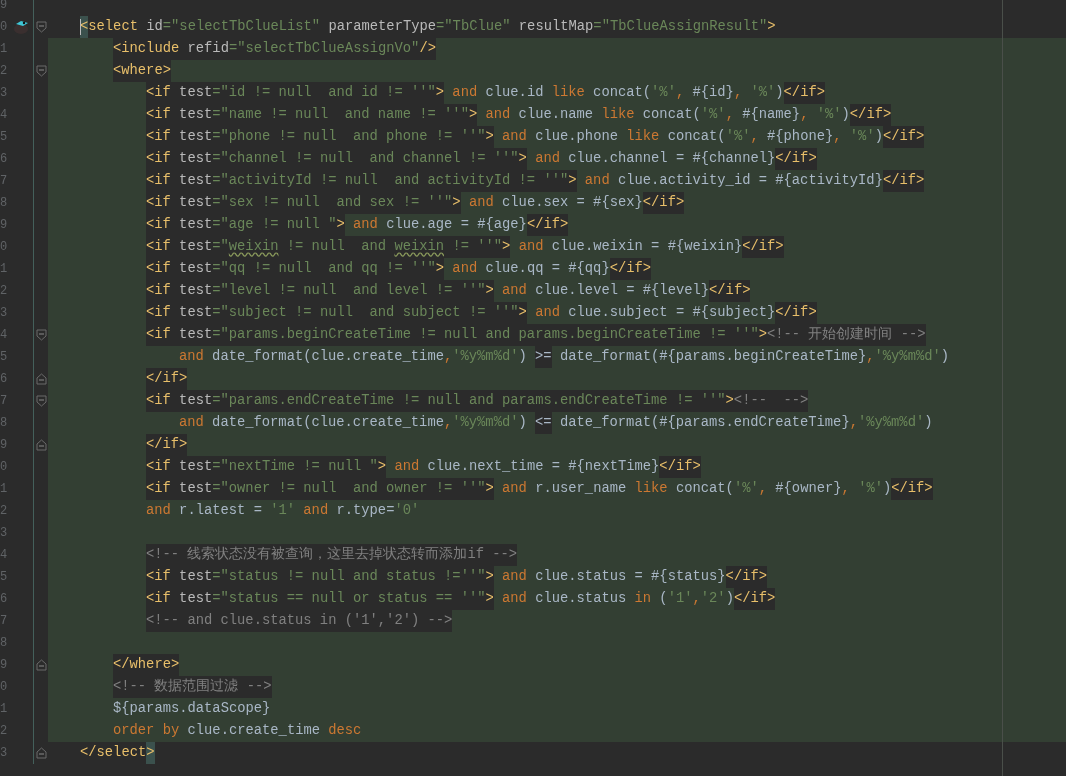  I want to click on code-line: <if test="channel != null and channel != ''"> and clue.channel = #{channel}</if>, so click(481, 159).